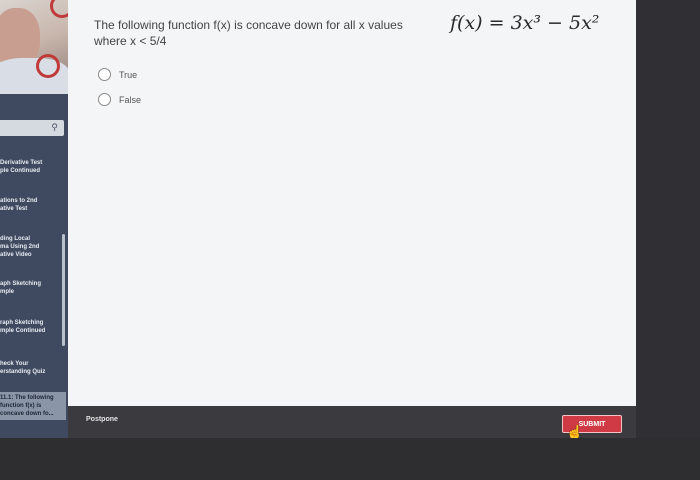 The width and height of the screenshot is (700, 480). What do you see at coordinates (128, 74) in the screenshot?
I see `option-label: True` at bounding box center [128, 74].